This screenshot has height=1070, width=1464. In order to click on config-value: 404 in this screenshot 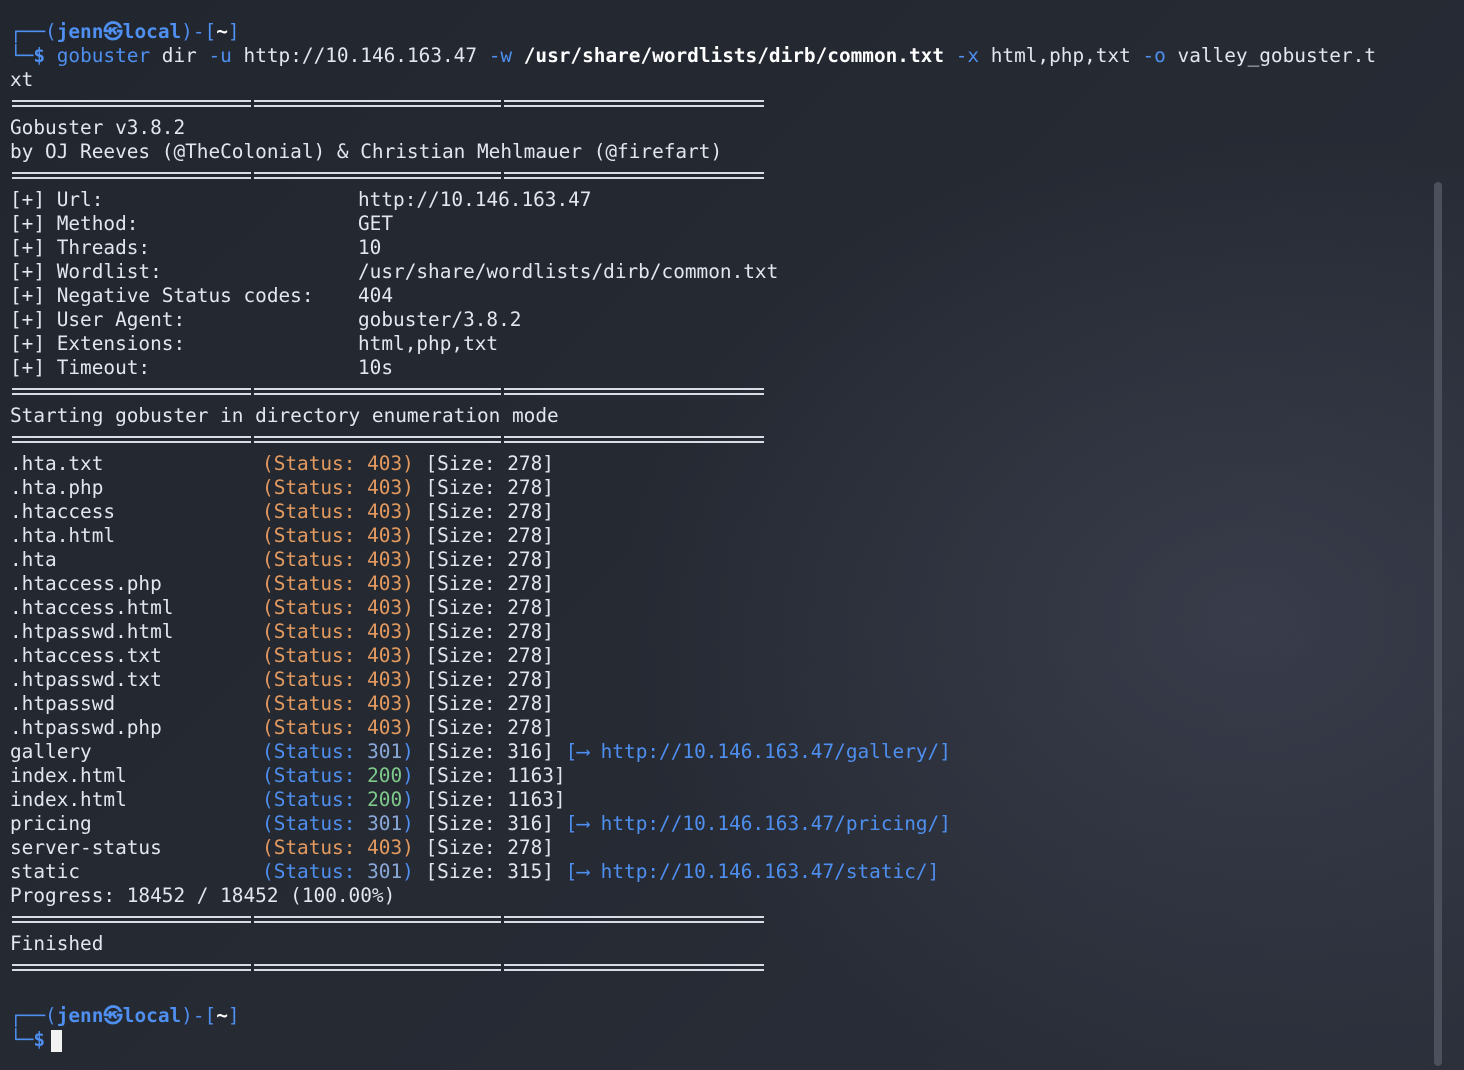, I will do `click(376, 295)`.